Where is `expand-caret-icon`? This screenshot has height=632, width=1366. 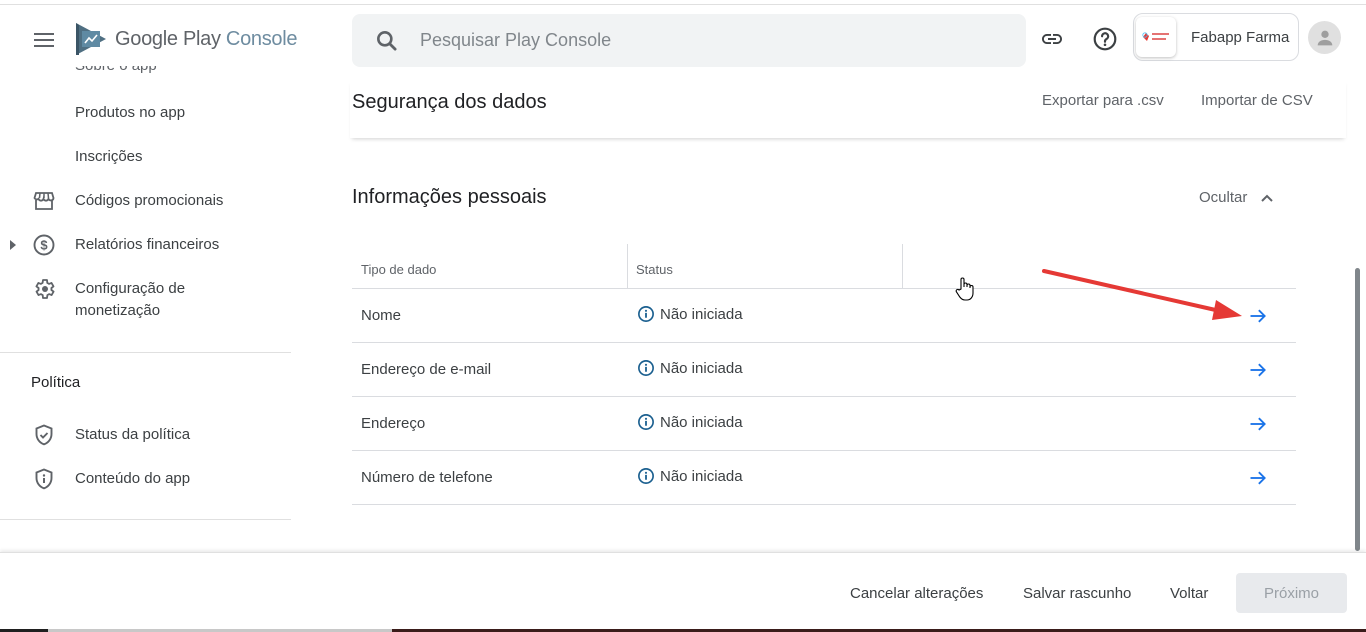 expand-caret-icon is located at coordinates (13, 245).